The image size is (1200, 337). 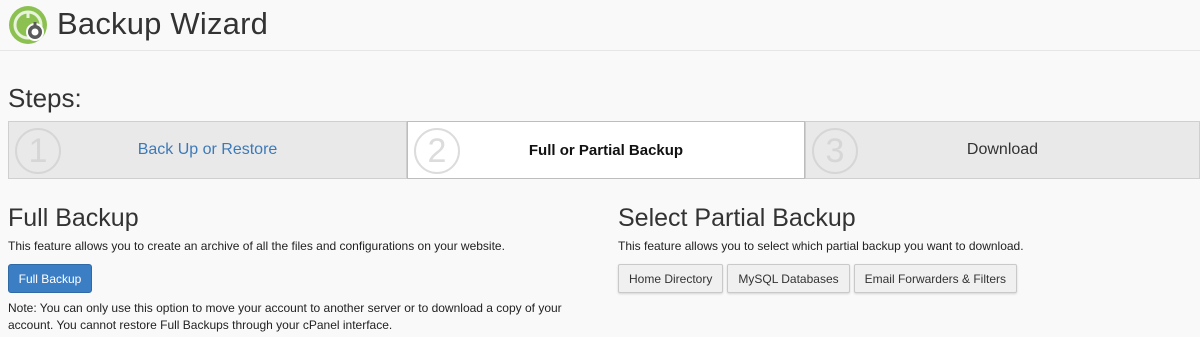 What do you see at coordinates (28, 25) in the screenshot?
I see `backup-wizard-logo-icon` at bounding box center [28, 25].